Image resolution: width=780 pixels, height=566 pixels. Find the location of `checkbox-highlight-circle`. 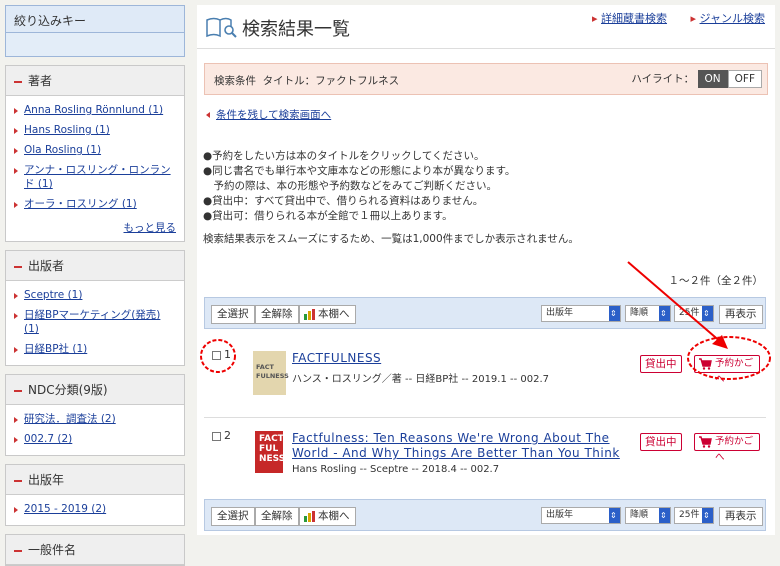

checkbox-highlight-circle is located at coordinates (218, 356).